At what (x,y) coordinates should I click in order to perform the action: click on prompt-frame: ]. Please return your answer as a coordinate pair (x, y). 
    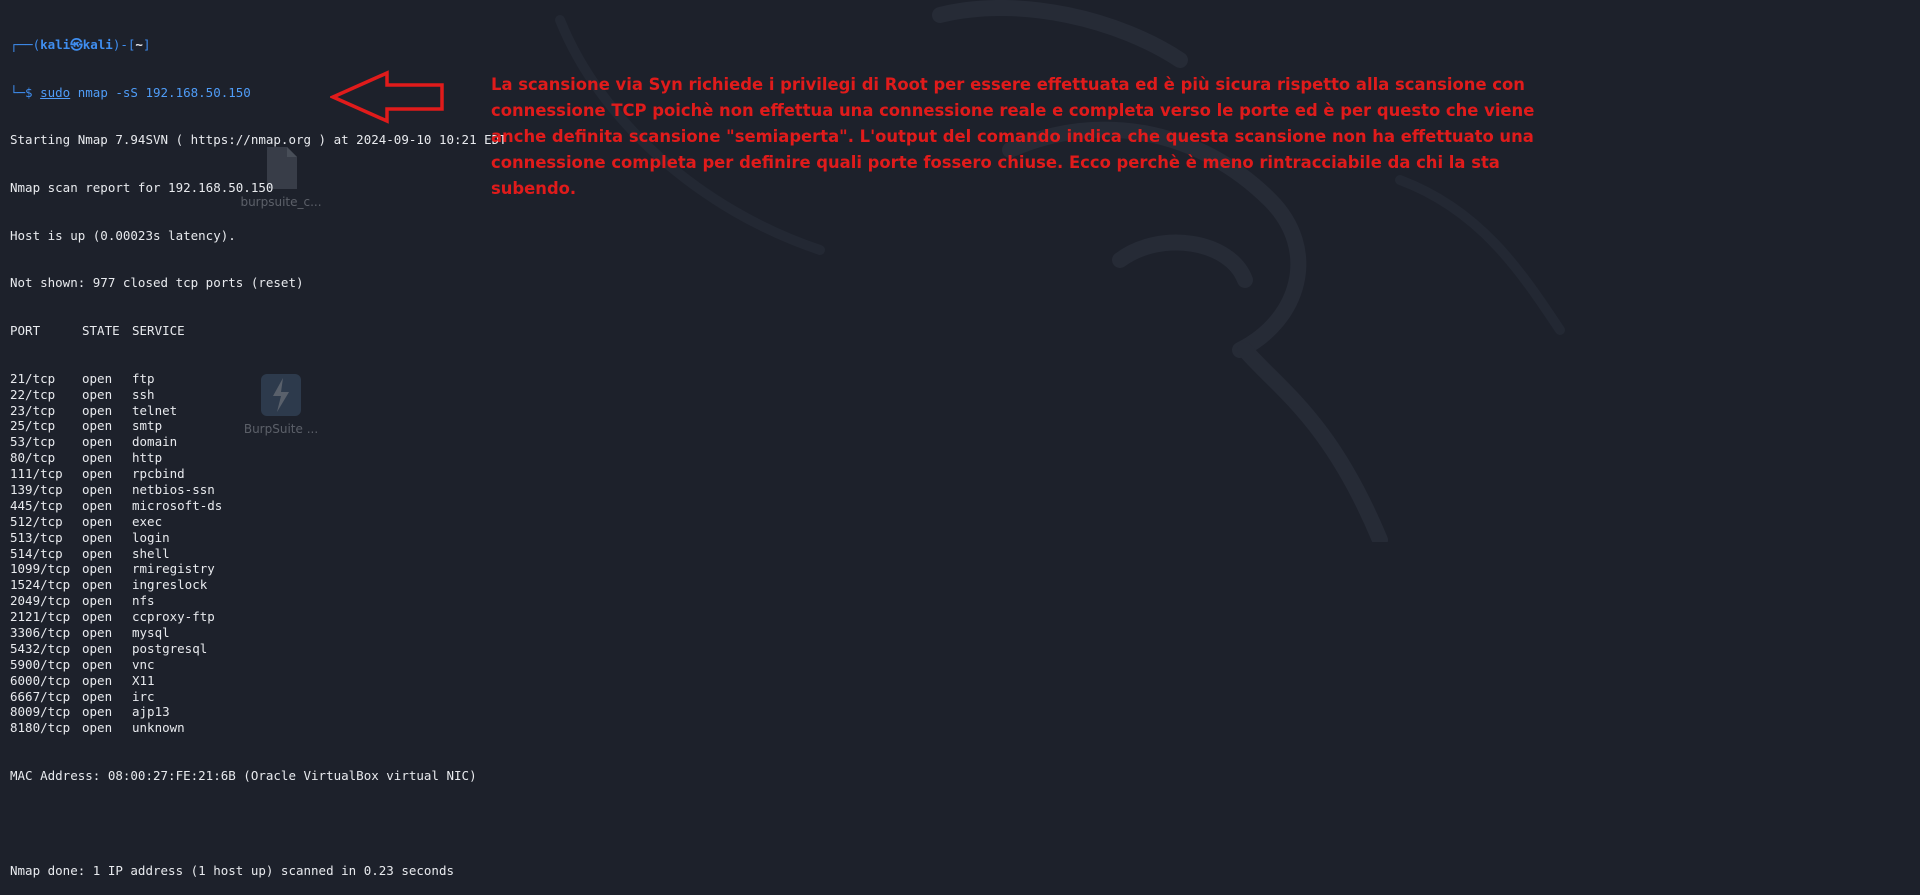
    Looking at the image, I should click on (146, 44).